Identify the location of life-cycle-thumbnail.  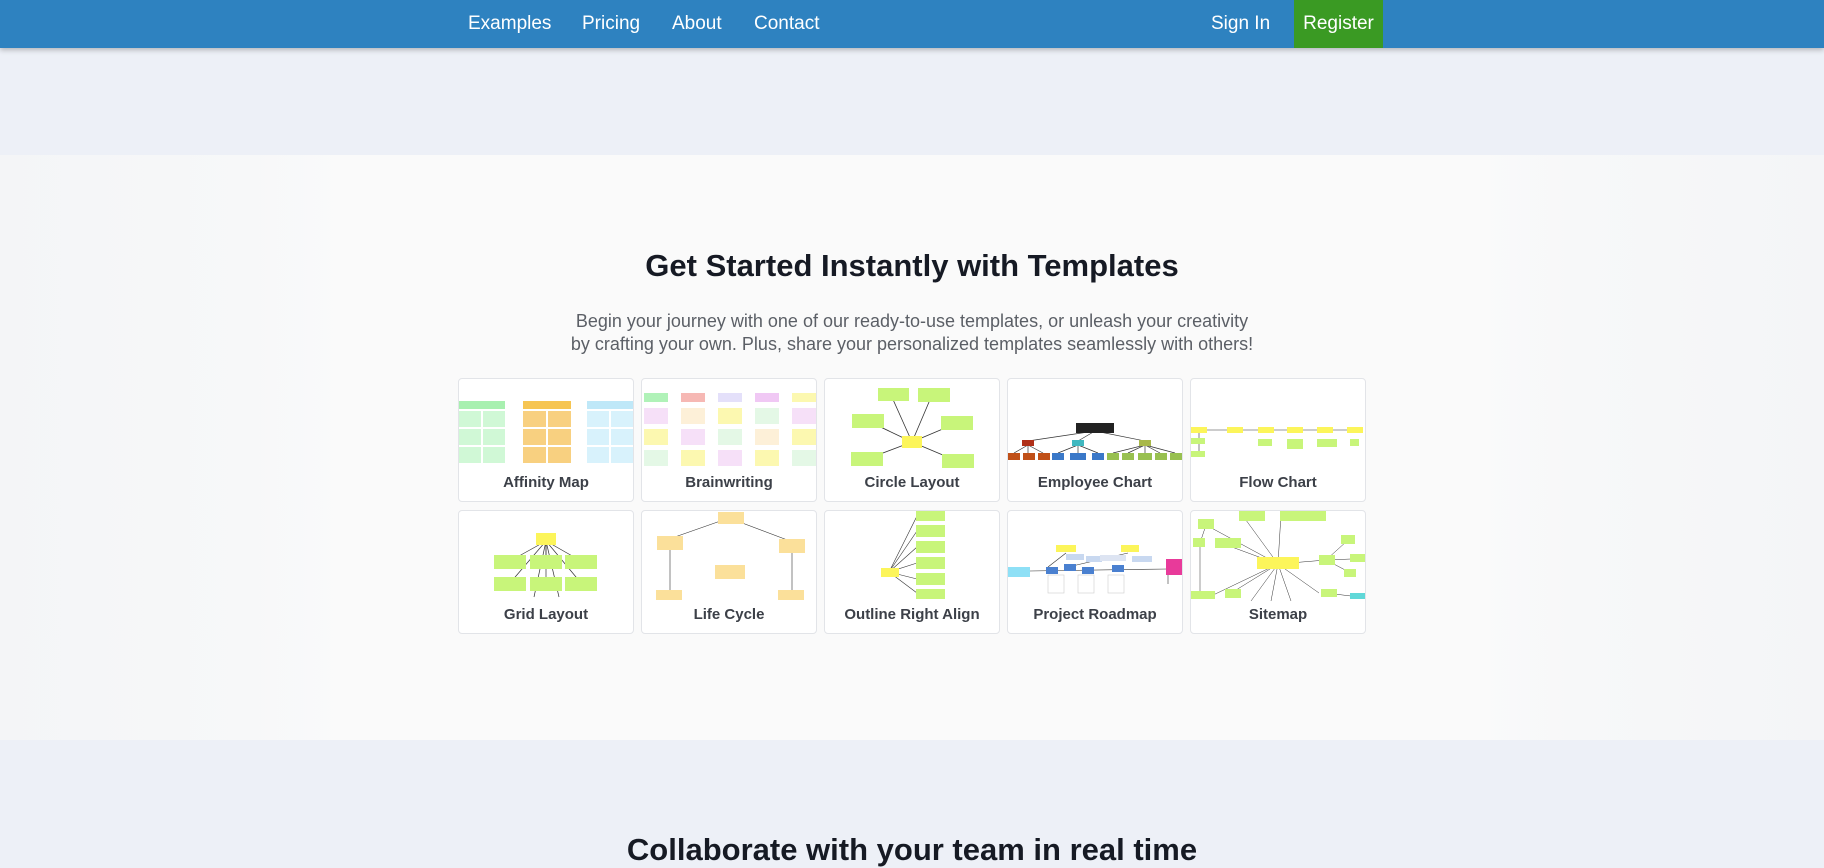
(730, 556).